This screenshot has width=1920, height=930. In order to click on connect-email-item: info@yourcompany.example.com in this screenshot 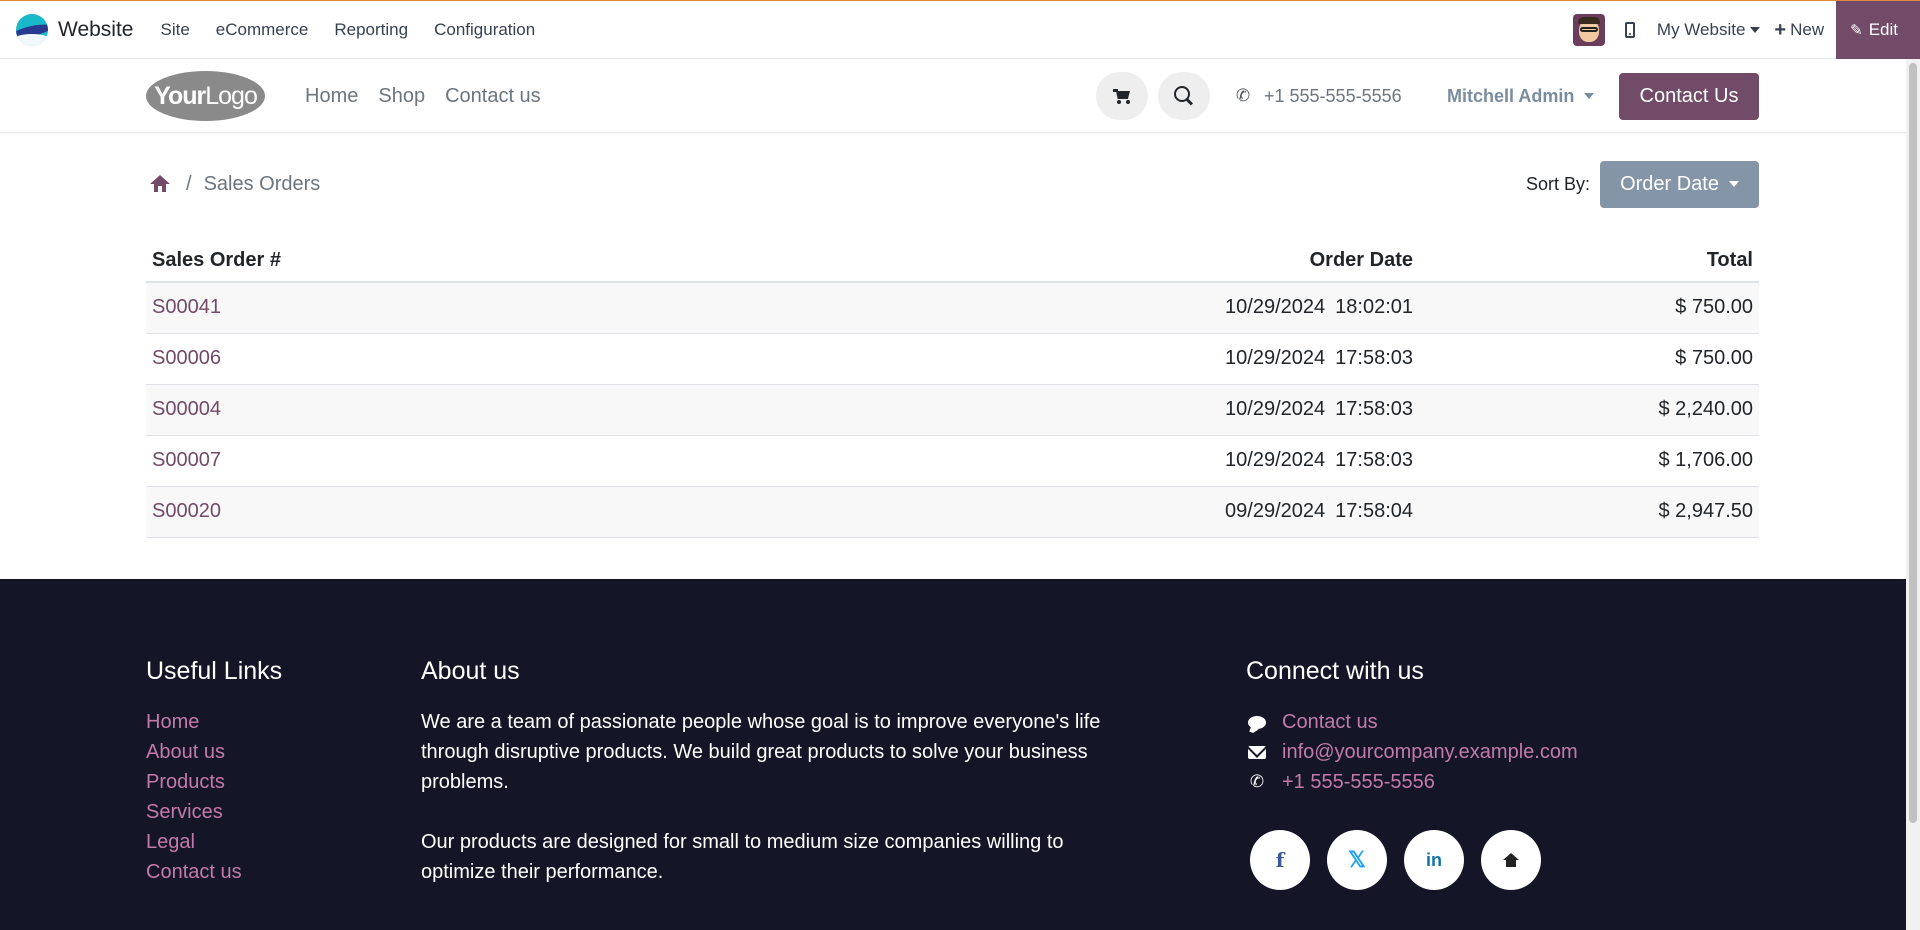, I will do `click(1412, 752)`.